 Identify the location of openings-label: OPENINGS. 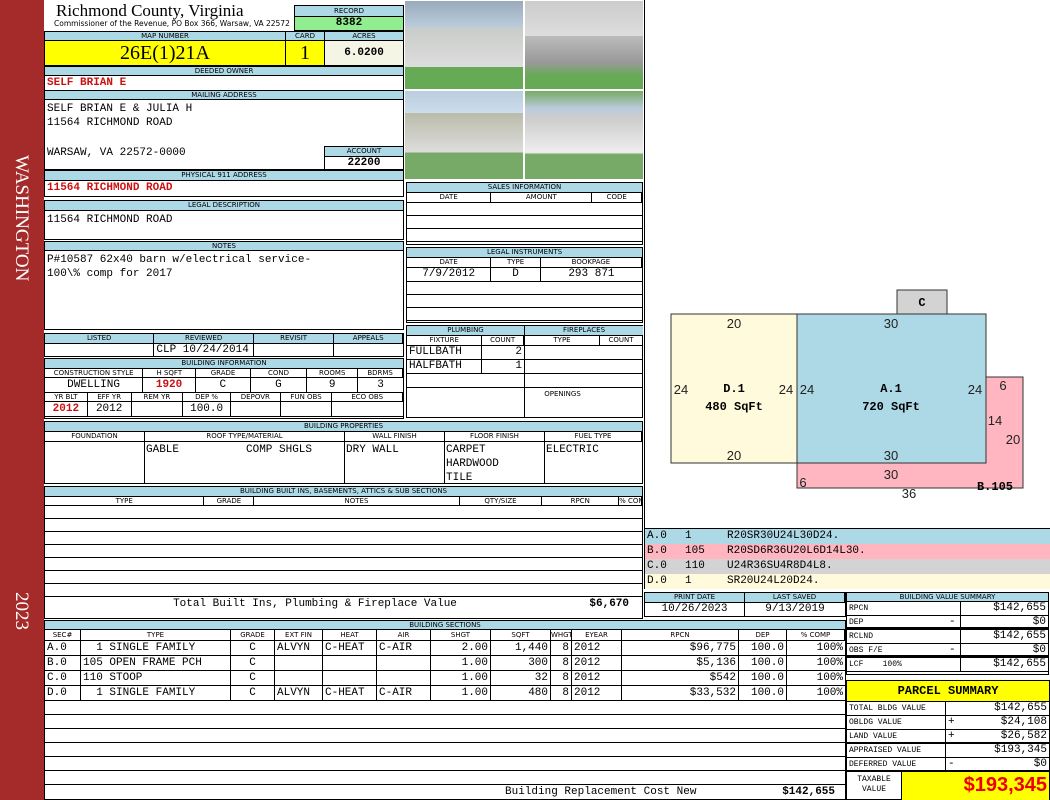
(562, 394).